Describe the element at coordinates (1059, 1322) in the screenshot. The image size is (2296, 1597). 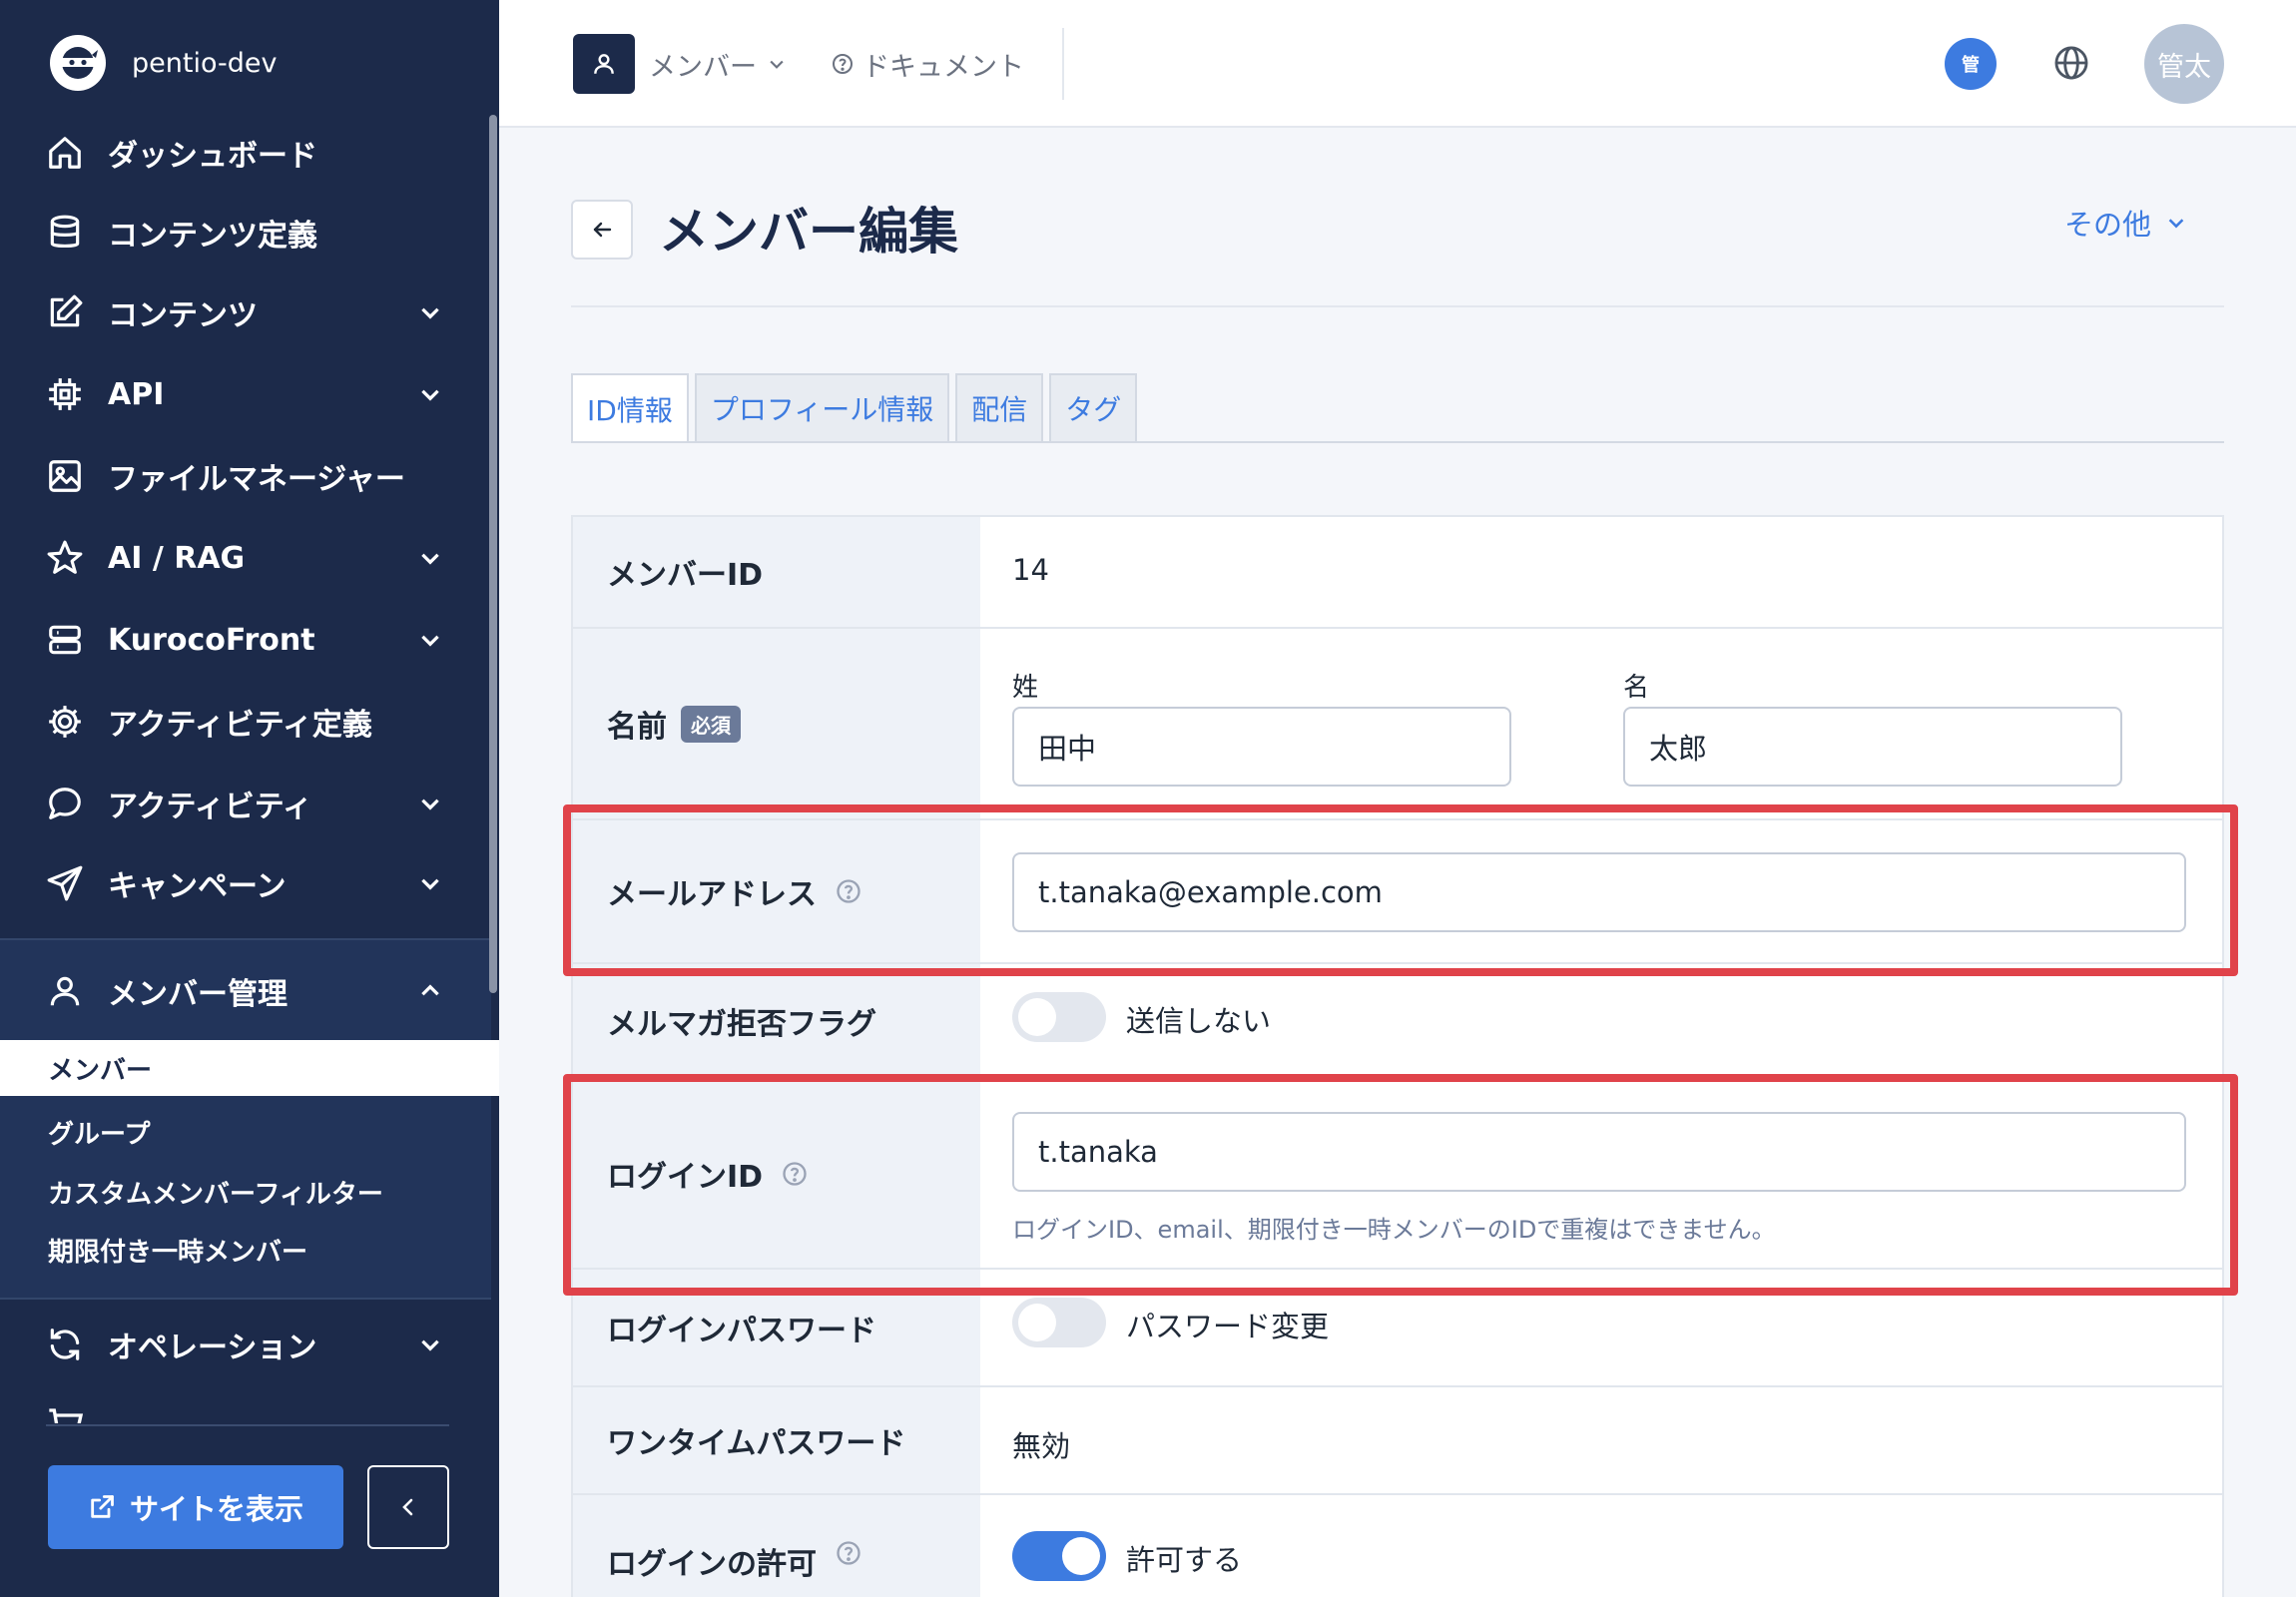
I see `password-change-toggle` at that location.